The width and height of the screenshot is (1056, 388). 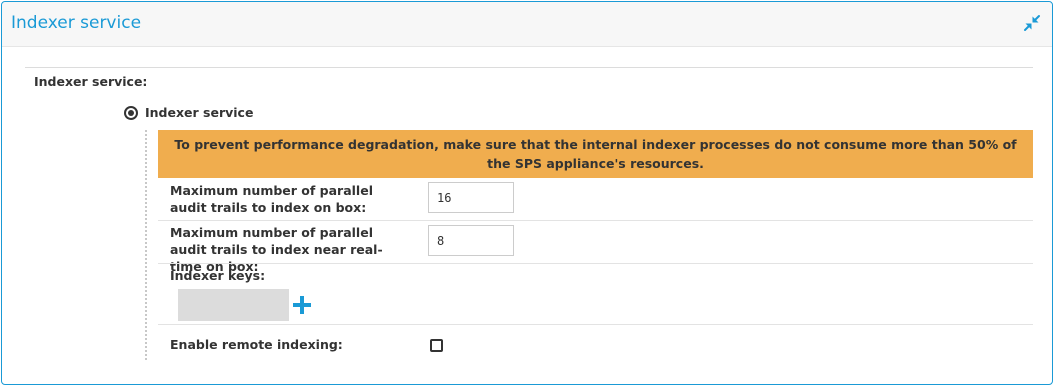 What do you see at coordinates (199, 112) in the screenshot?
I see `indexer-service-radio-label: Indexer service` at bounding box center [199, 112].